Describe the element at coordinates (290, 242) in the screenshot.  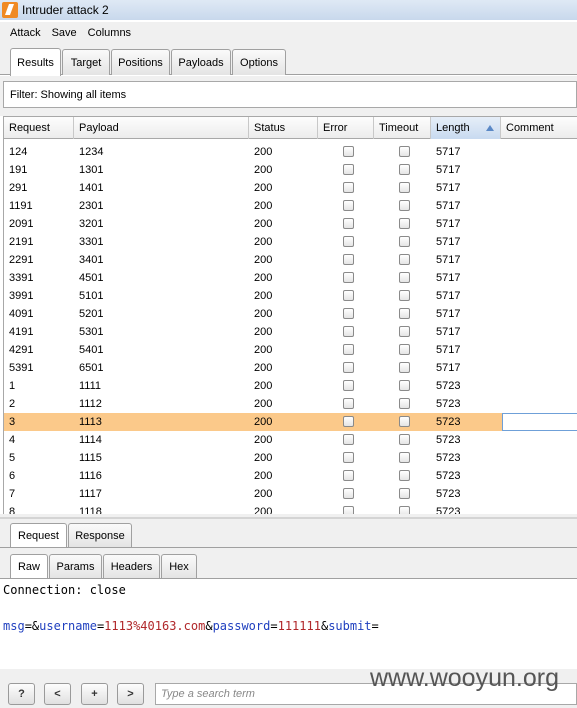
I see `table-row: 2191 3301 200 5717` at that location.